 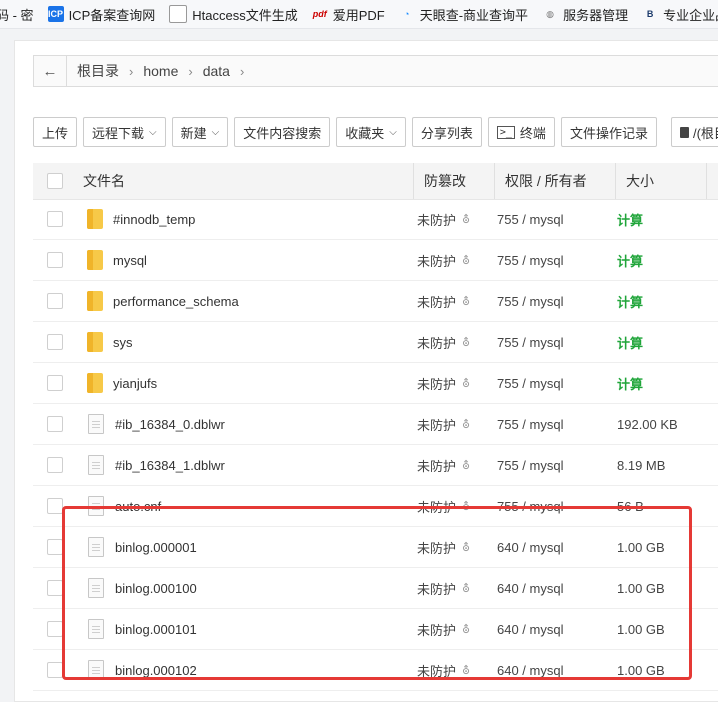 What do you see at coordinates (176, 301) in the screenshot?
I see `file-name: performance_schema` at bounding box center [176, 301].